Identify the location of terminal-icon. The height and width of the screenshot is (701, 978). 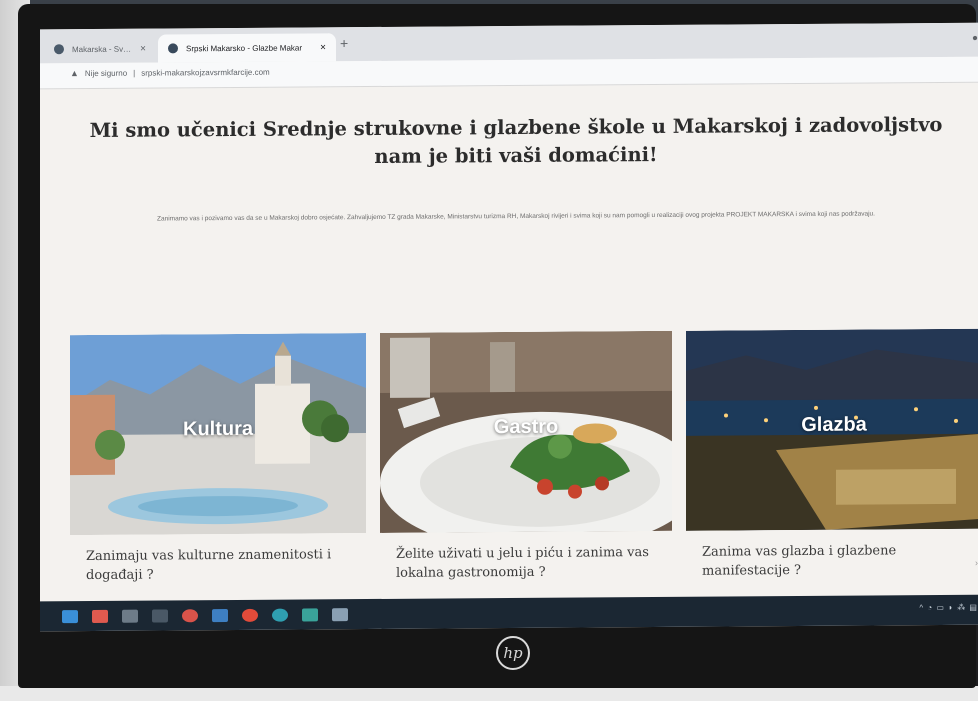
(340, 614).